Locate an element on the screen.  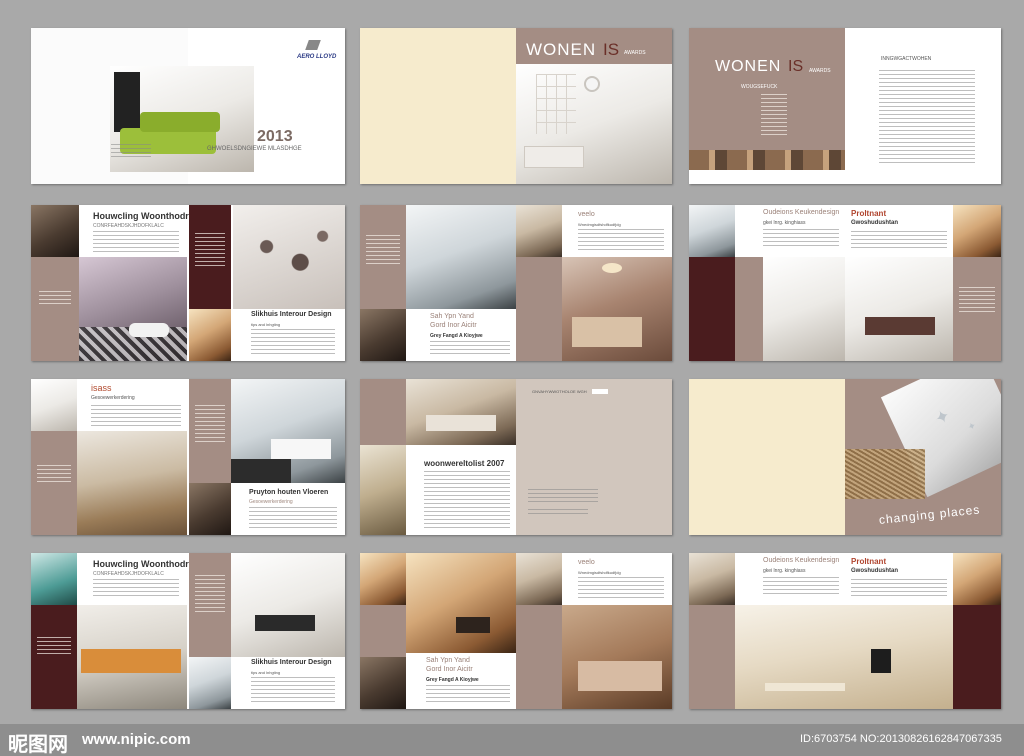
pruyton-sub: Gesoewerkerdering is located at coordinates (271, 502).